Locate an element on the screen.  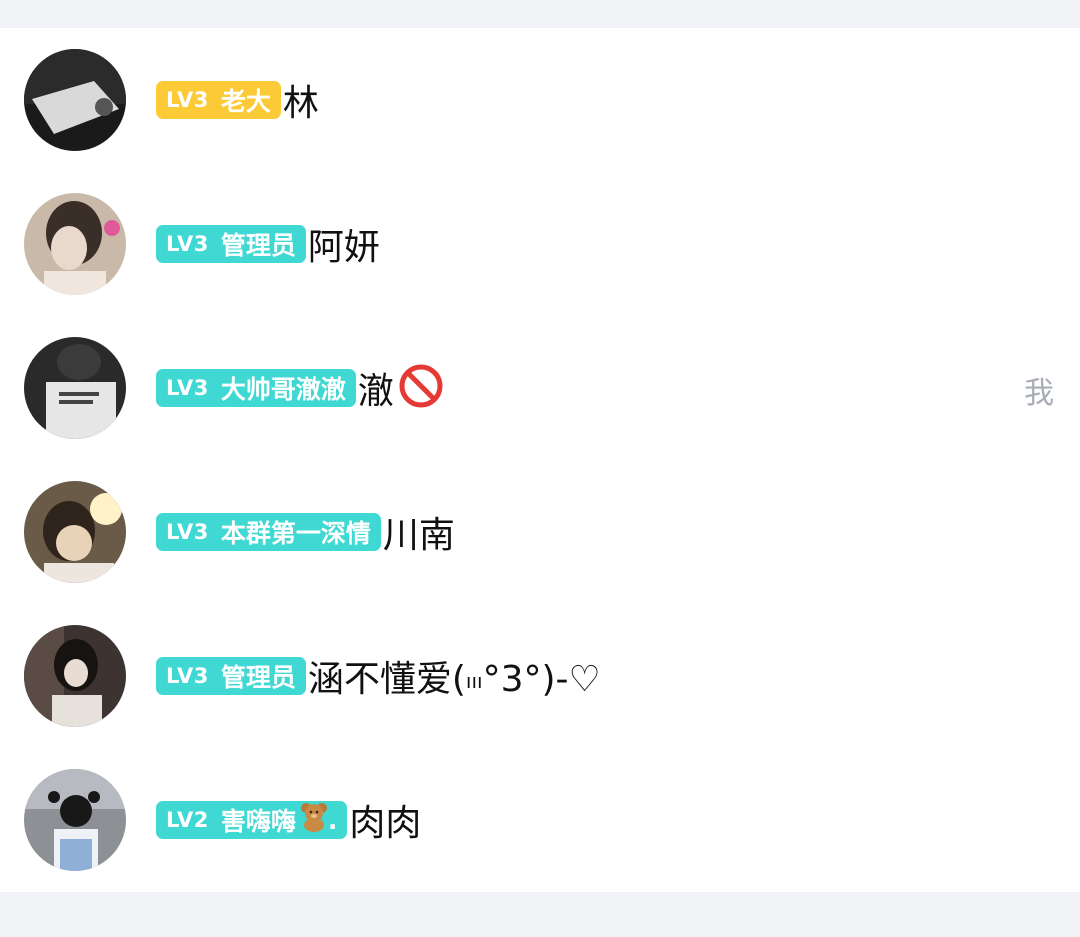
member-name: 澈 is located at coordinates (375, 391).